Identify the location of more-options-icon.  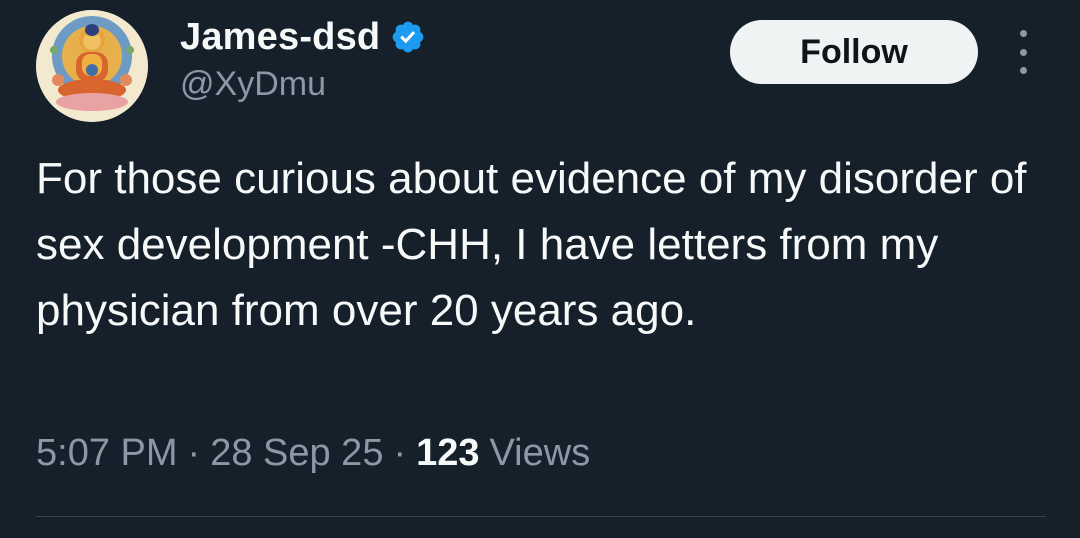
(1023, 52).